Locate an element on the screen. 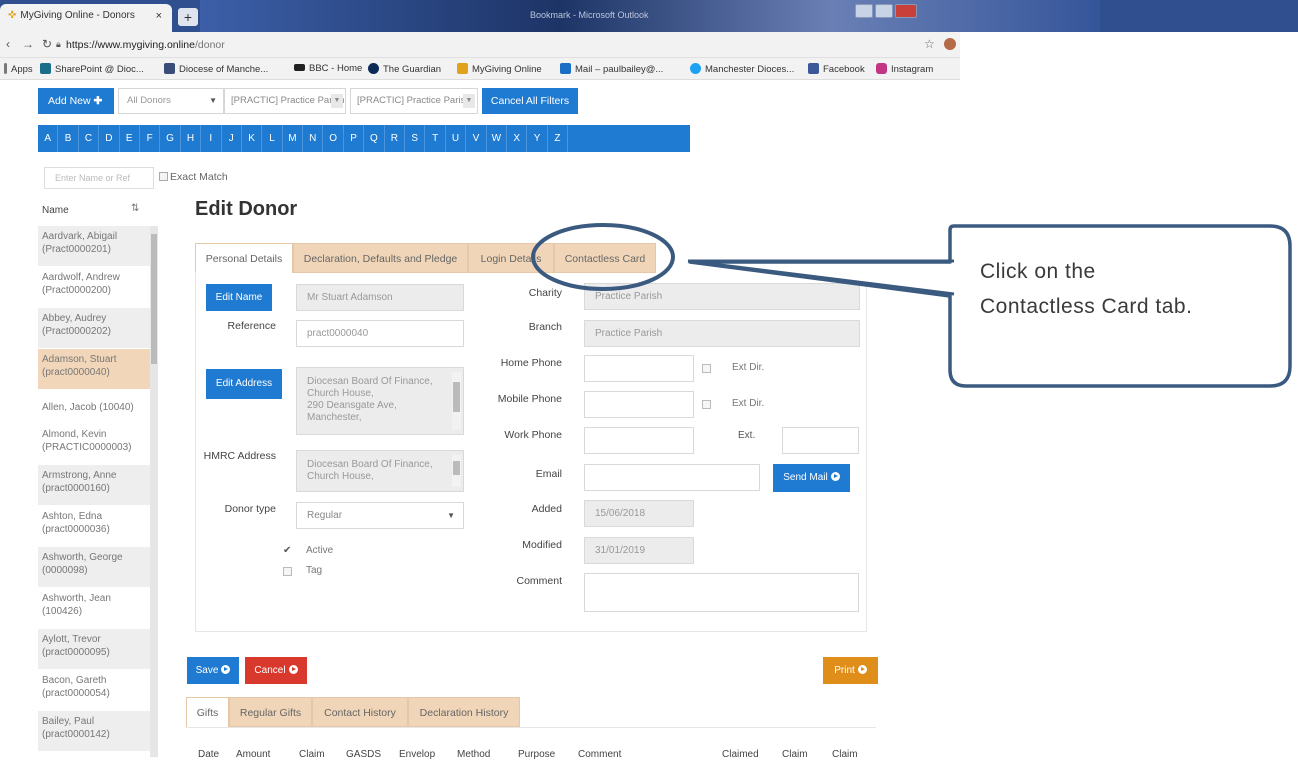  annotation-overlay is located at coordinates (911, 305).